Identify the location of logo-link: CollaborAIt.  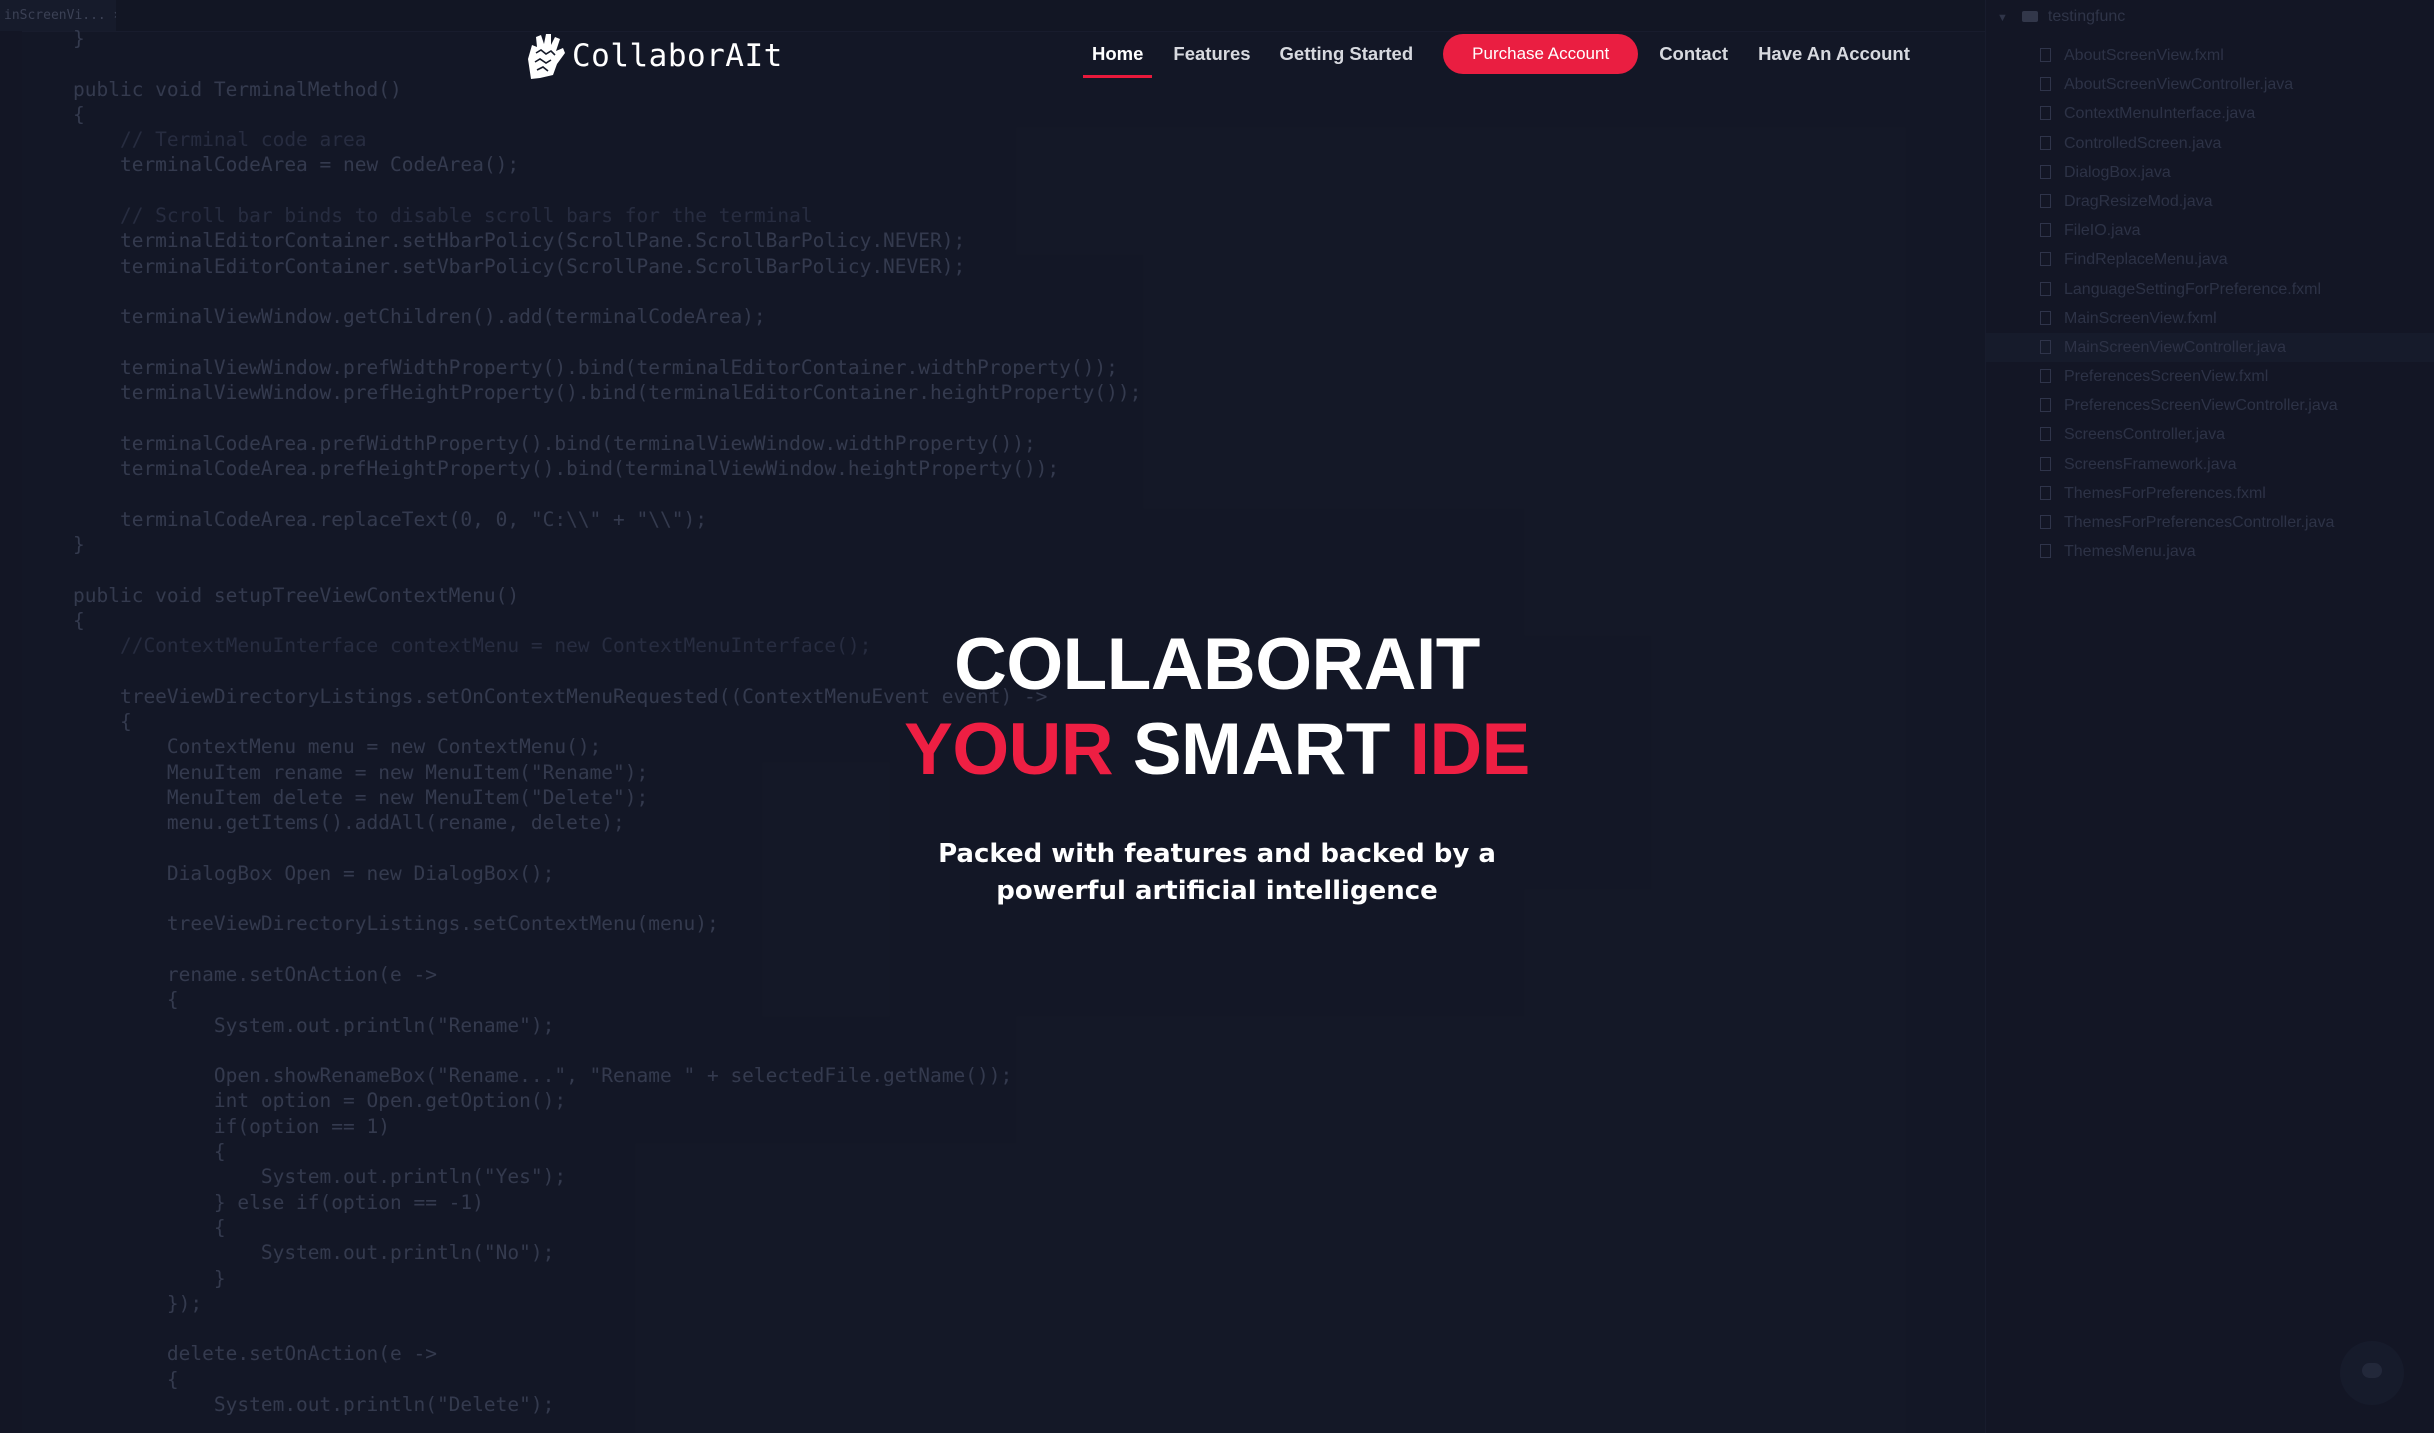
(653, 56).